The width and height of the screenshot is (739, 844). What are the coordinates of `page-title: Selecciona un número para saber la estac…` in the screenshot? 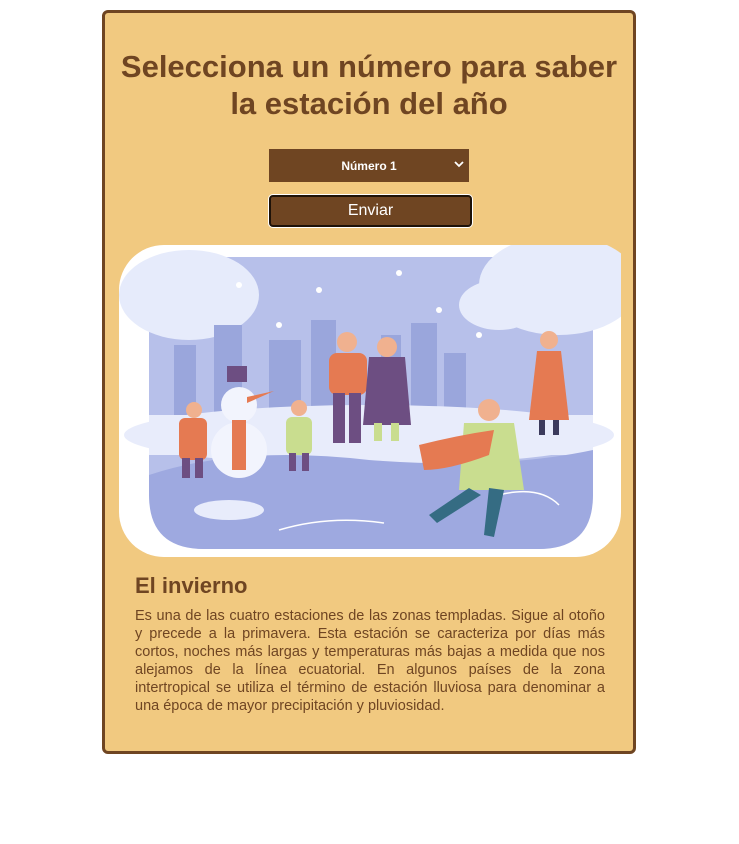 It's located at (369, 85).